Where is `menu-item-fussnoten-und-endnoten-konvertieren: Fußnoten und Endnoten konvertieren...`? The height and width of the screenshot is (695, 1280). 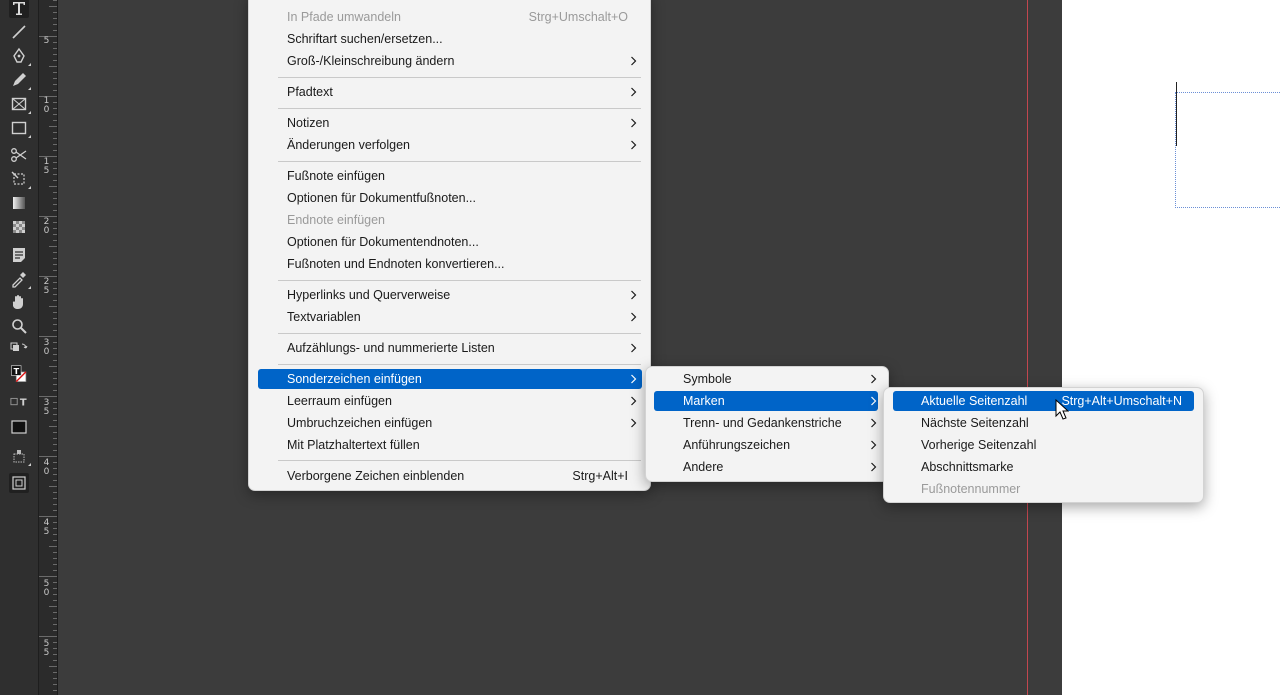 menu-item-fussnoten-und-endnoten-konvertieren: Fußnoten und Endnoten konvertieren... is located at coordinates (450, 264).